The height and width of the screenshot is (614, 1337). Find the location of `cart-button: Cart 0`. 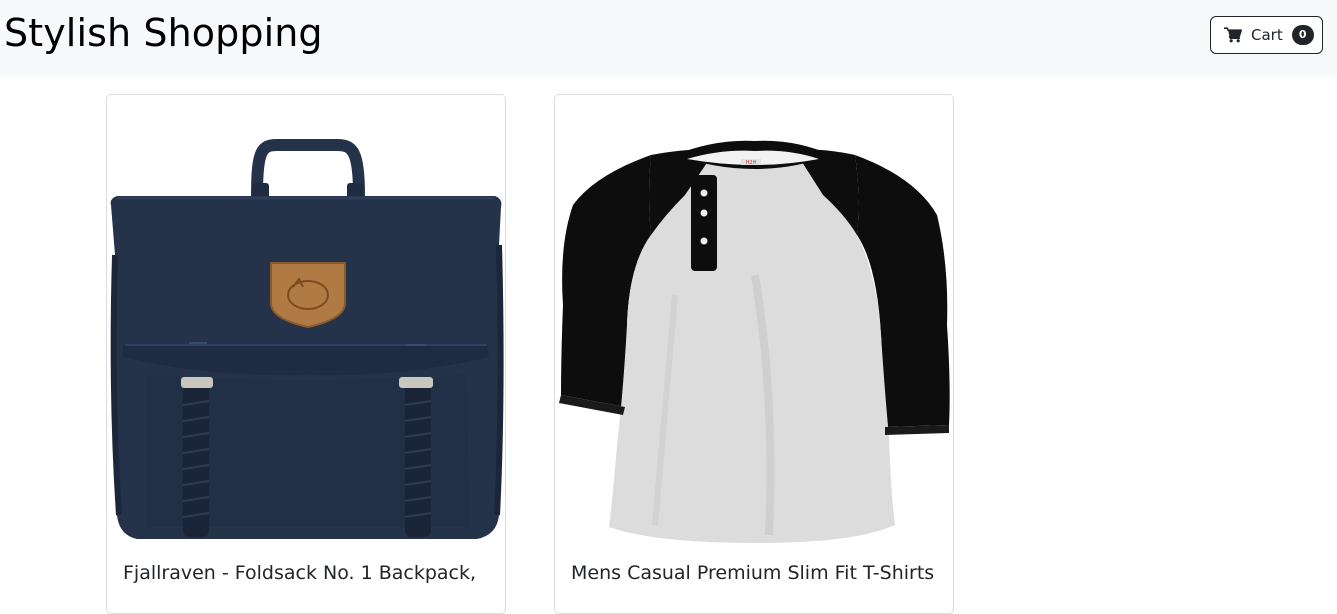

cart-button: Cart 0 is located at coordinates (1266, 35).